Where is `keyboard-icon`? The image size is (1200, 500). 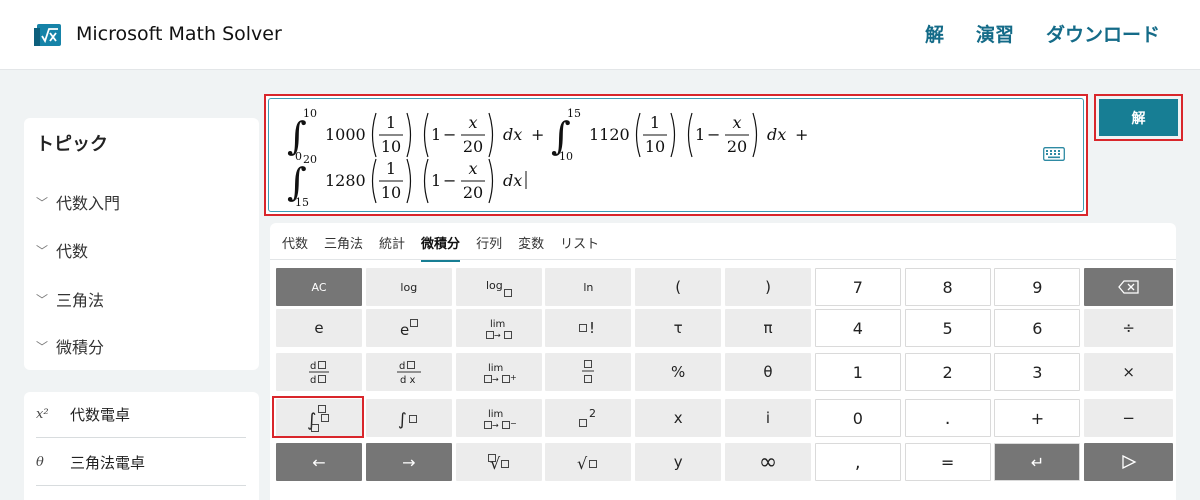 keyboard-icon is located at coordinates (1054, 154).